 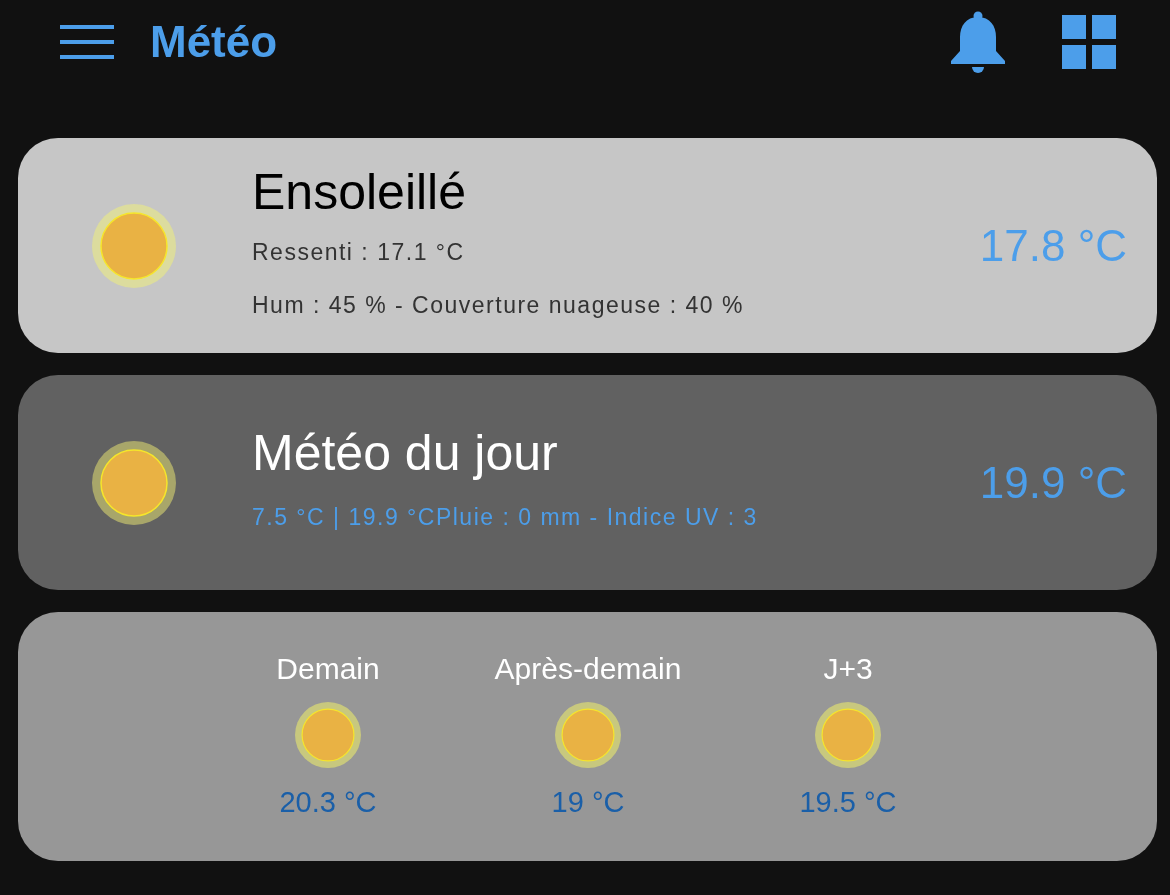 What do you see at coordinates (1089, 42) in the screenshot?
I see `grid-icon` at bounding box center [1089, 42].